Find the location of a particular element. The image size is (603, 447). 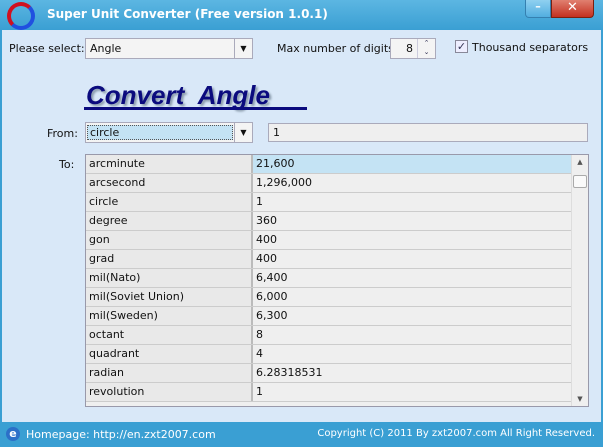

unit-name: arcsecond is located at coordinates (169, 183).